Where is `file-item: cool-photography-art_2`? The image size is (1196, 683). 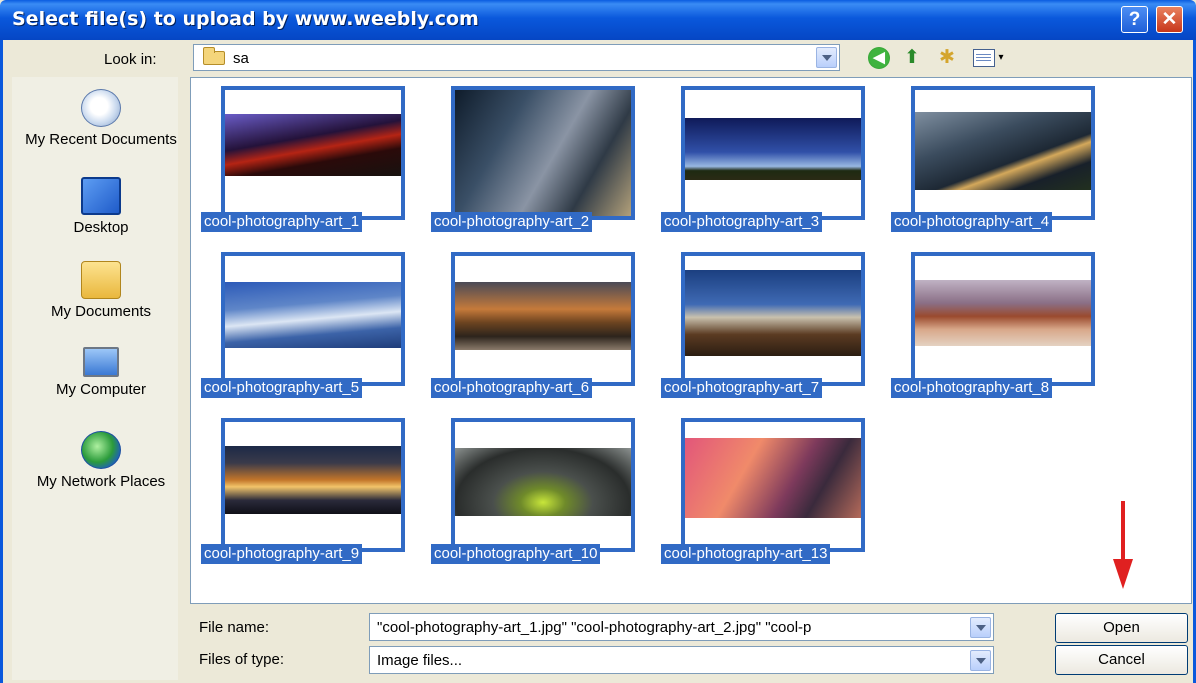
file-item: cool-photography-art_2 is located at coordinates (546, 159).